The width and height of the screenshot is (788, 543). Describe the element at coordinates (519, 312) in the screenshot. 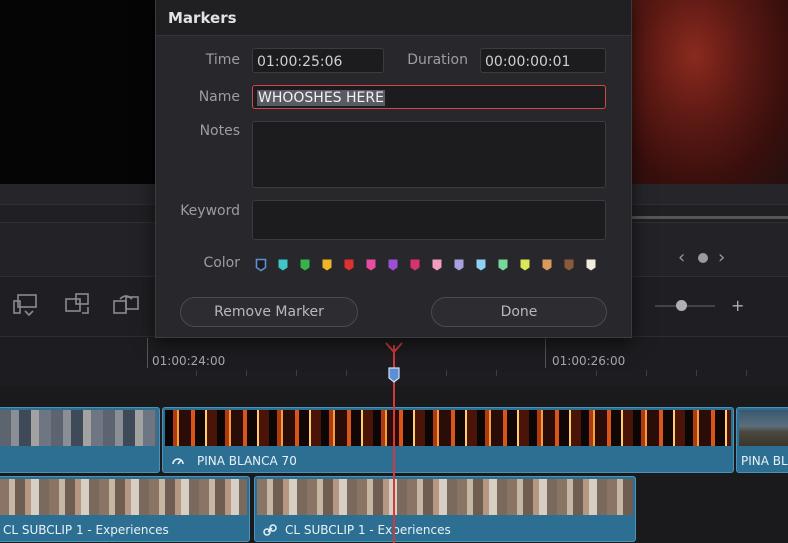

I see `done-button: Done` at that location.